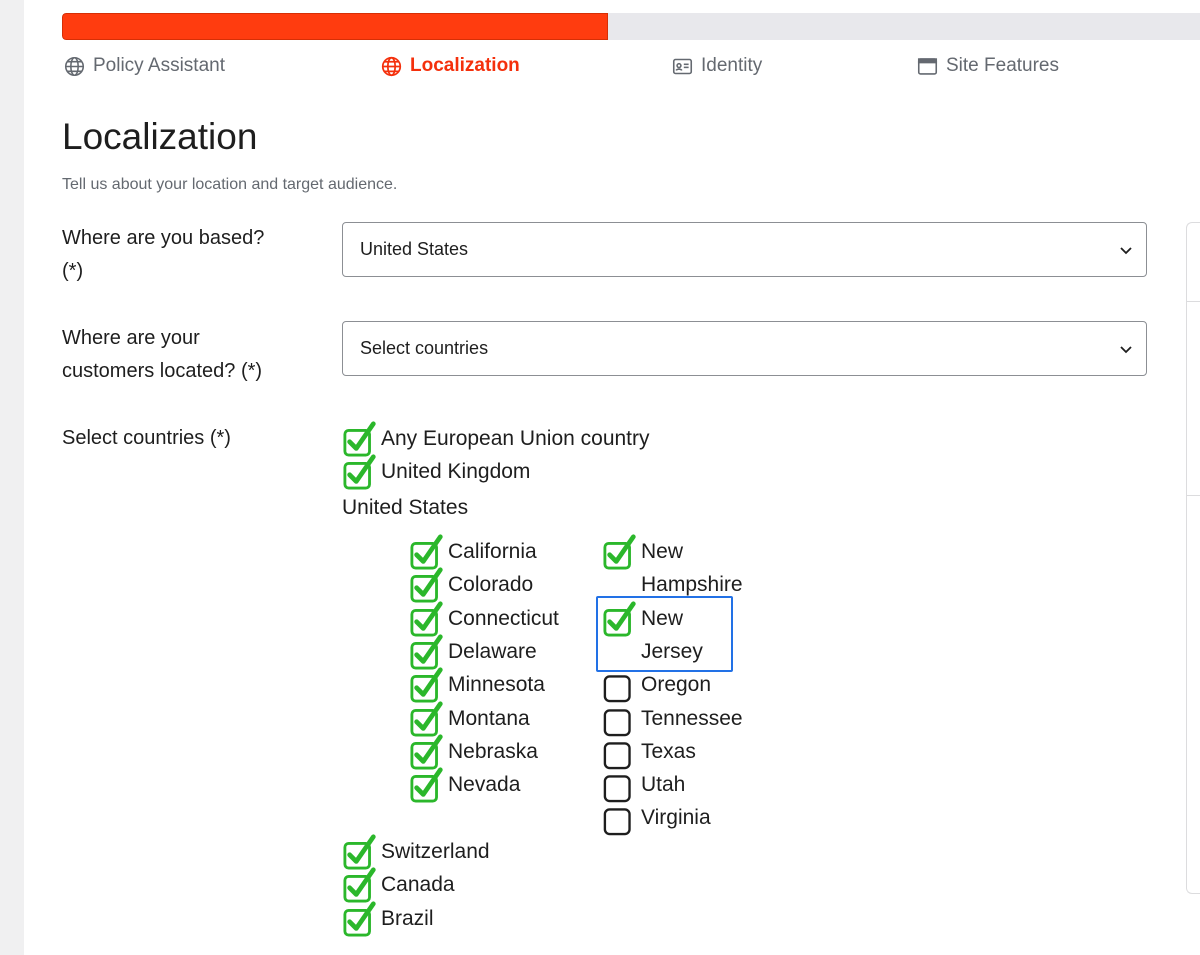 The width and height of the screenshot is (1200, 955). I want to click on checkbox-virginia: Virginia, so click(656, 818).